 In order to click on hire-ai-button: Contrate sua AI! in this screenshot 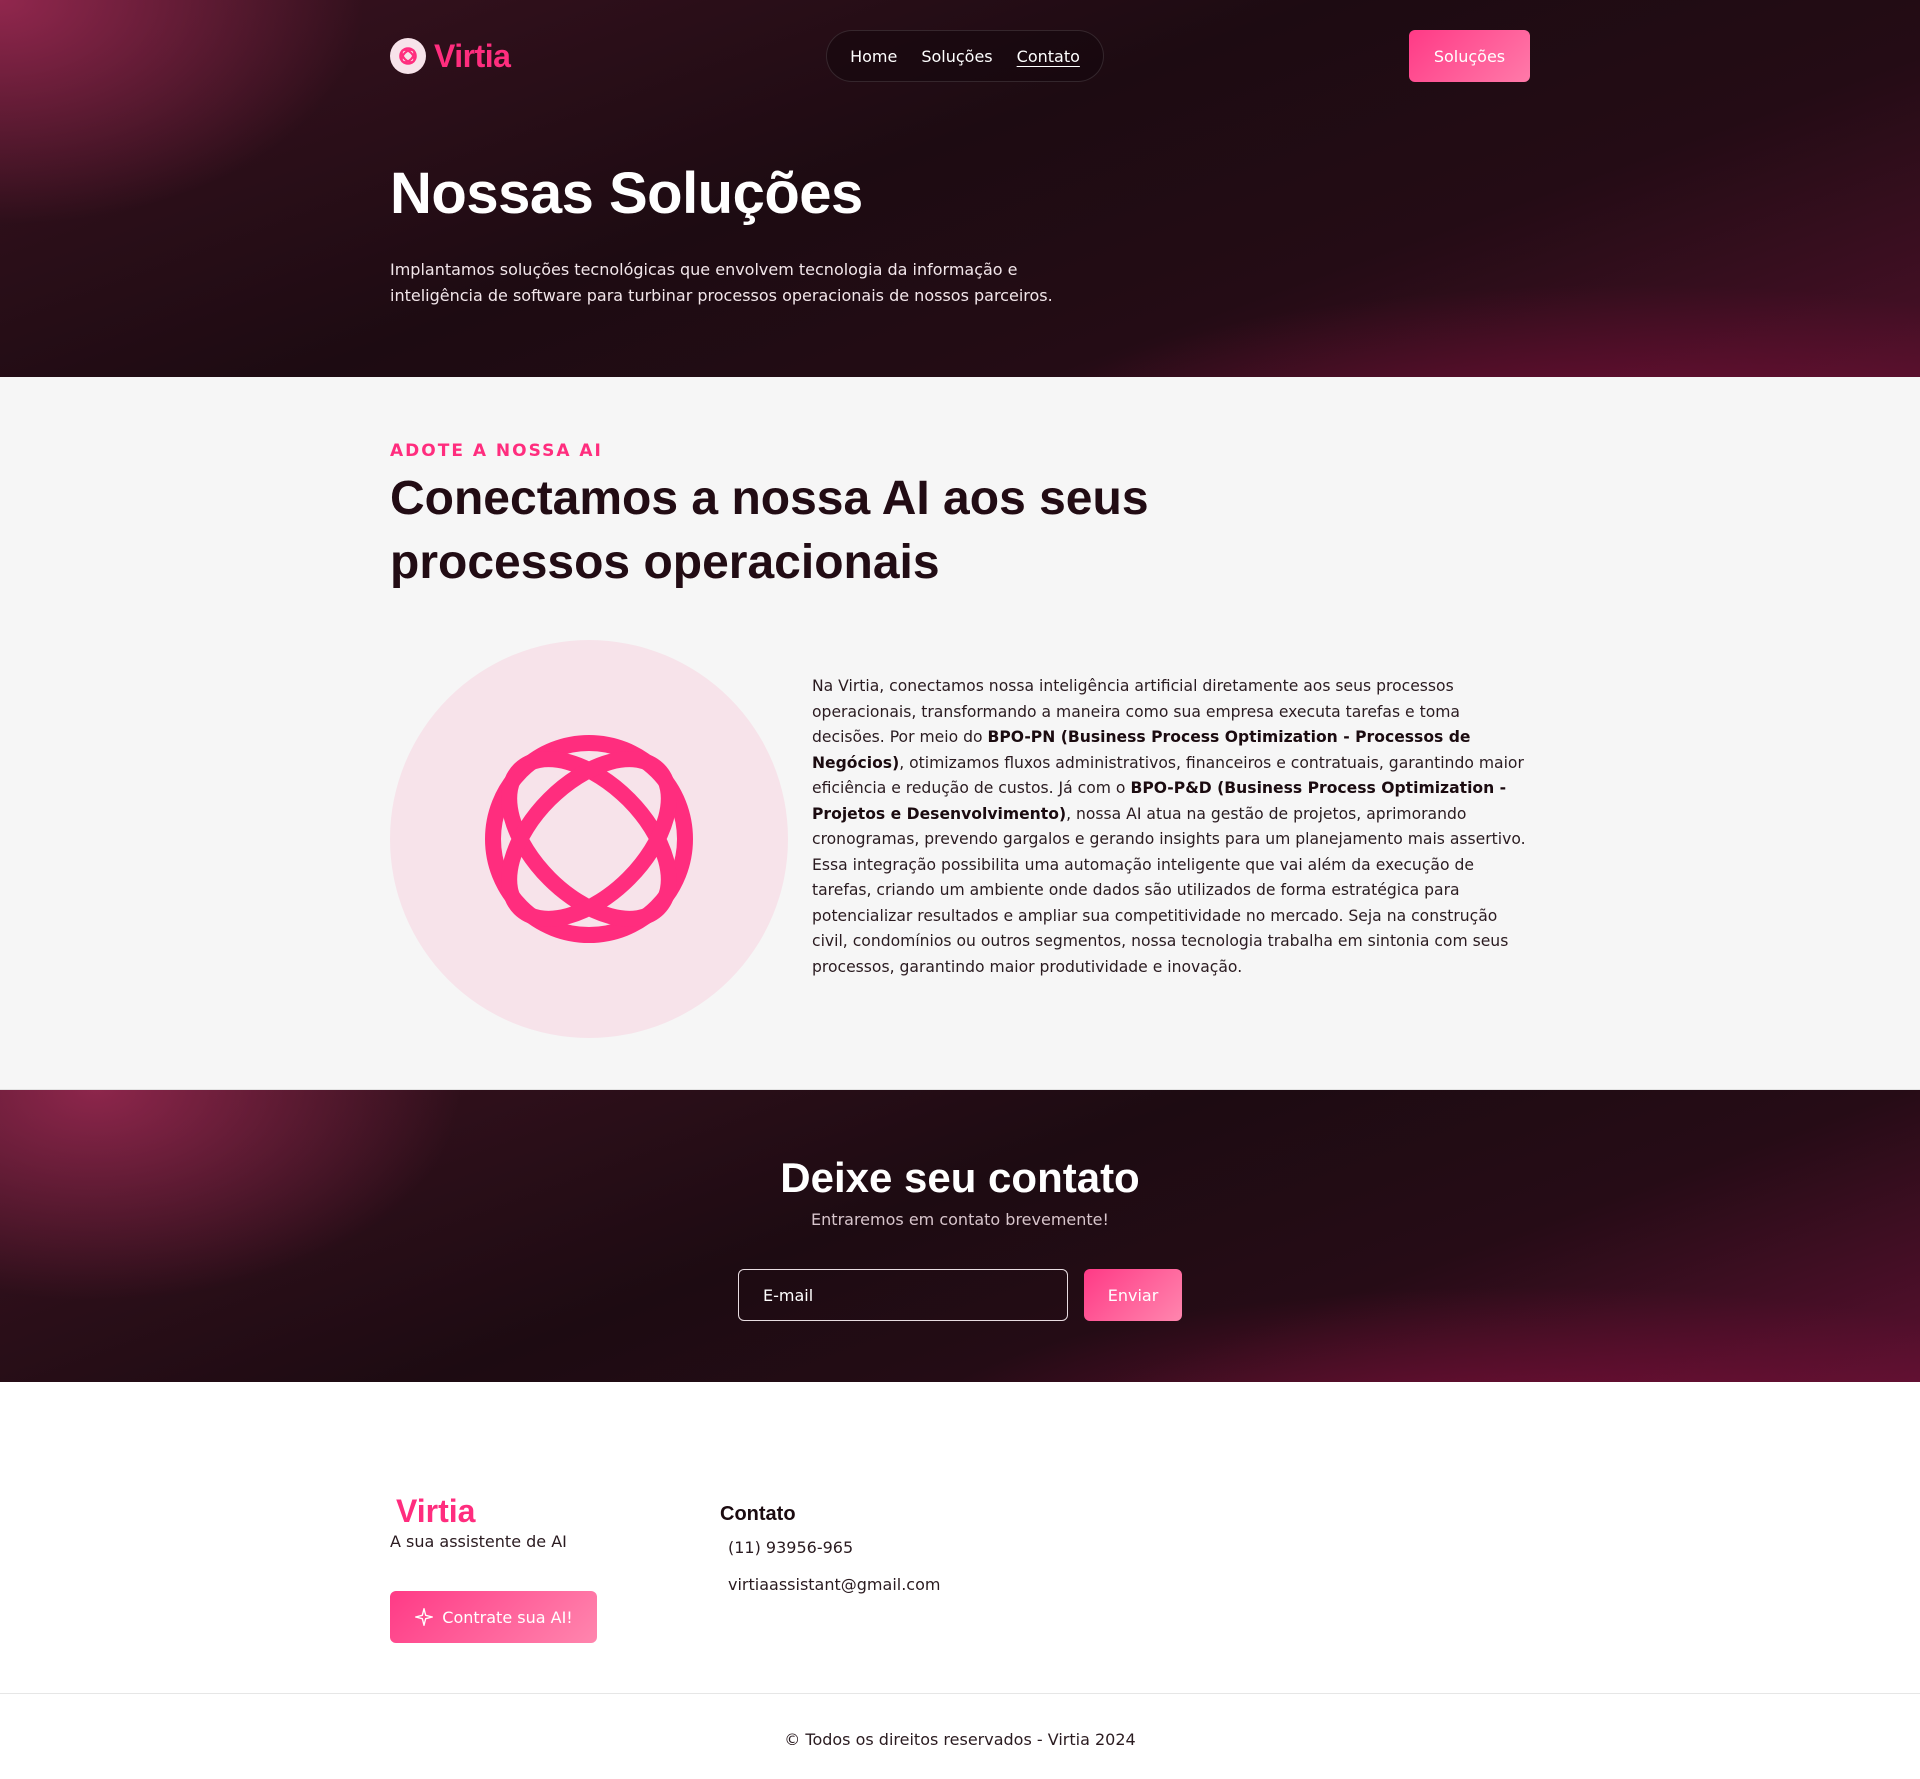, I will do `click(493, 1617)`.